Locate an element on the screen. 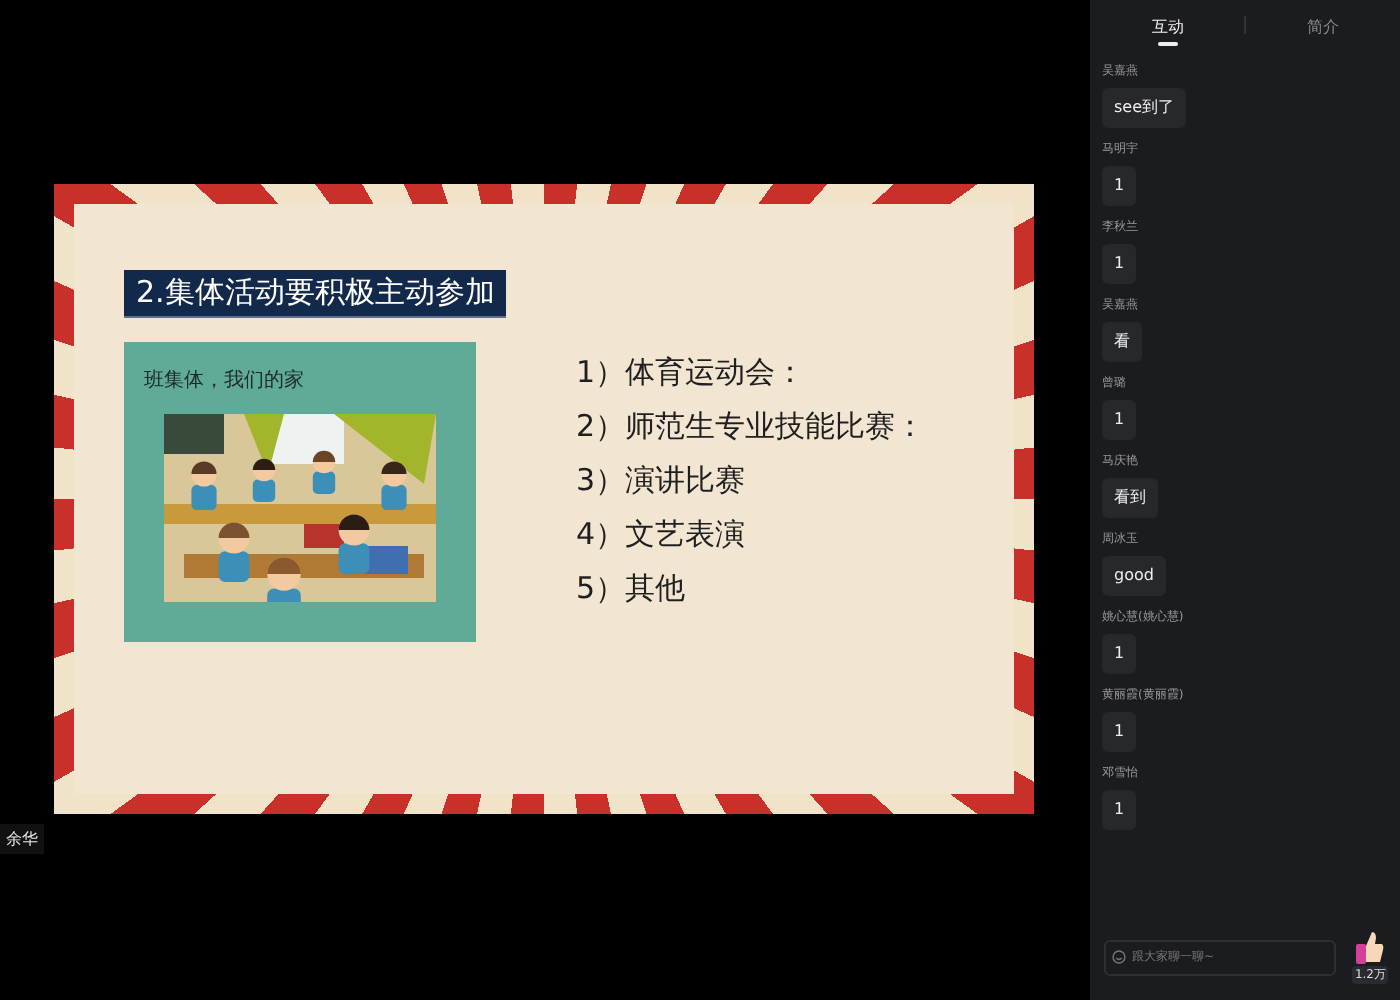 The height and width of the screenshot is (1000, 1400). chat-message: good is located at coordinates (1134, 576).